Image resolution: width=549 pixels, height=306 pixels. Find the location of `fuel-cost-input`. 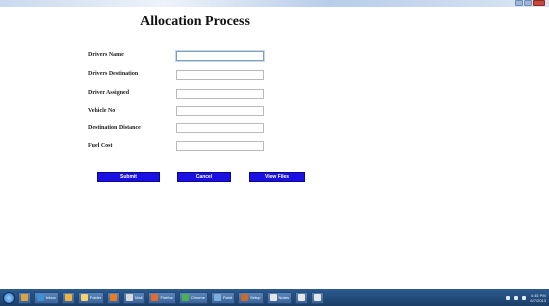

fuel-cost-input is located at coordinates (220, 146).